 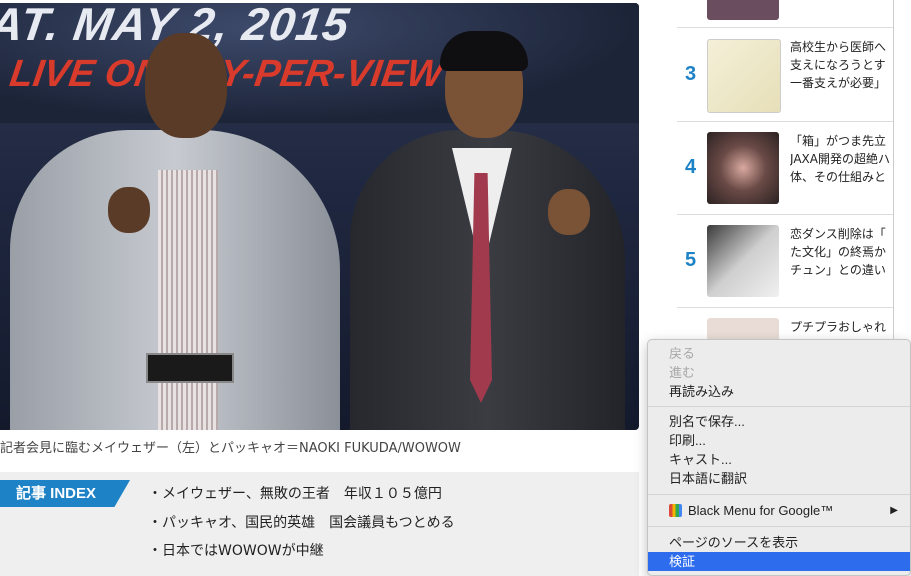 I want to click on menu-item-forward: 進む, so click(x=779, y=372).